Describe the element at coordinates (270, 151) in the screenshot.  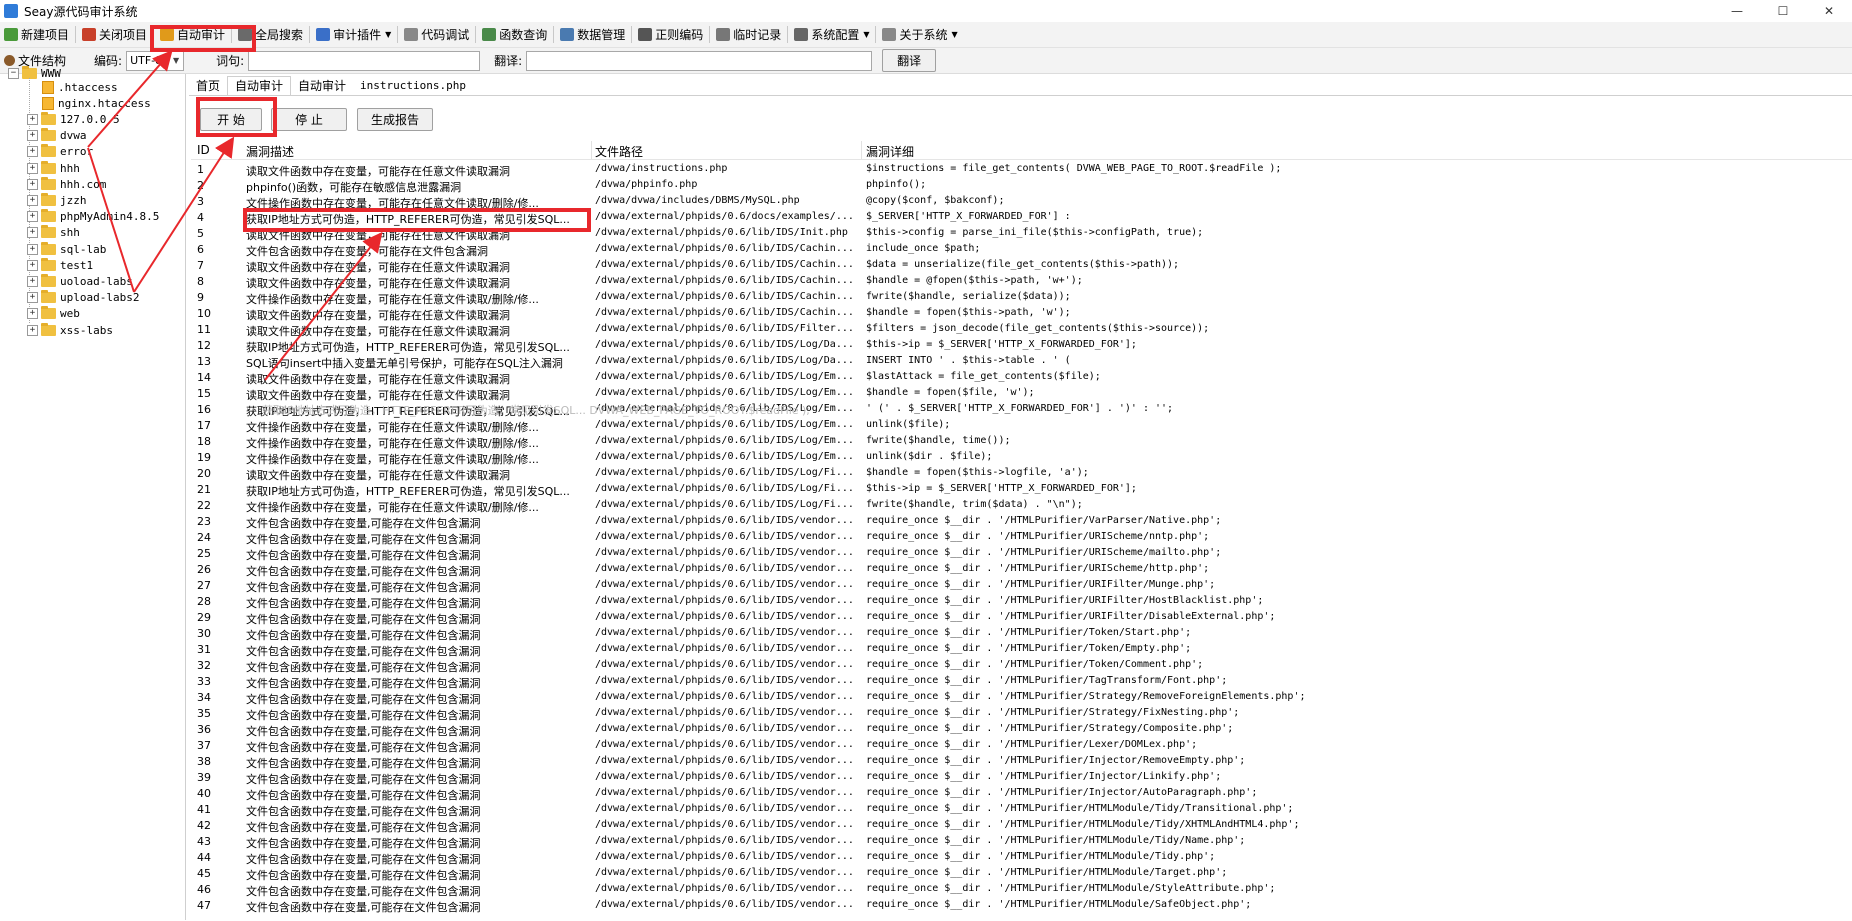
I see `header-desc: 漏洞描述` at that location.